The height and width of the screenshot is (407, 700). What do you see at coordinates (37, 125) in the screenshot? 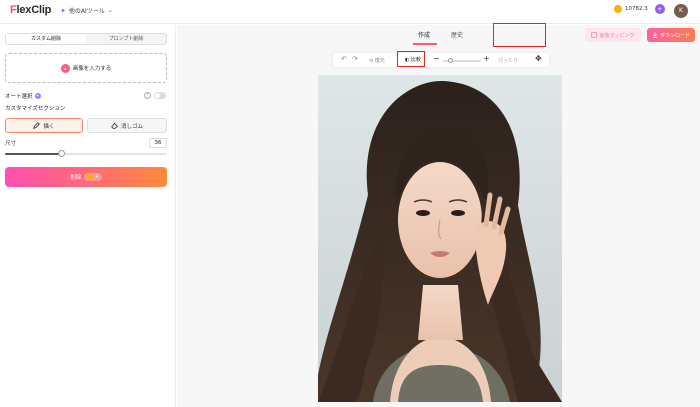
I see `pen-icon` at bounding box center [37, 125].